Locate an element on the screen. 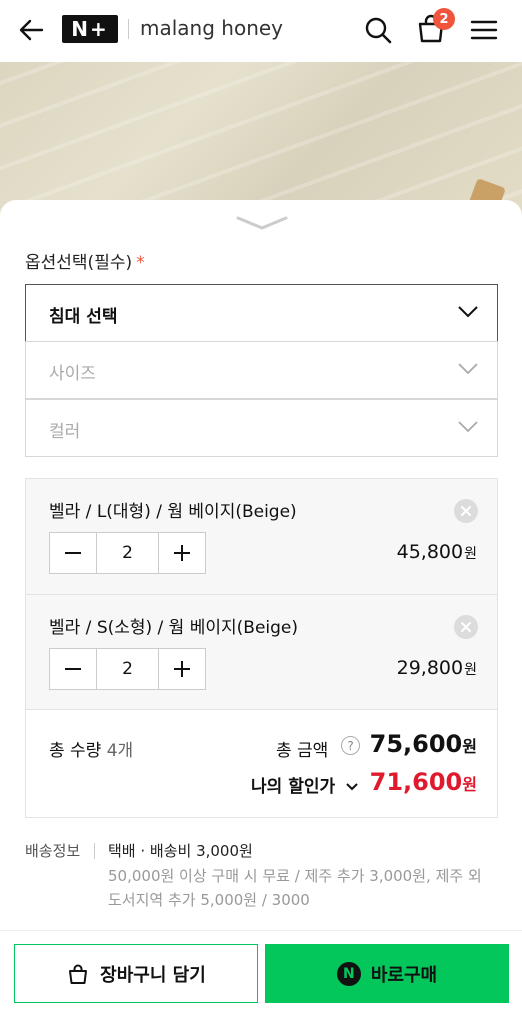  menu-icon is located at coordinates (484, 30).